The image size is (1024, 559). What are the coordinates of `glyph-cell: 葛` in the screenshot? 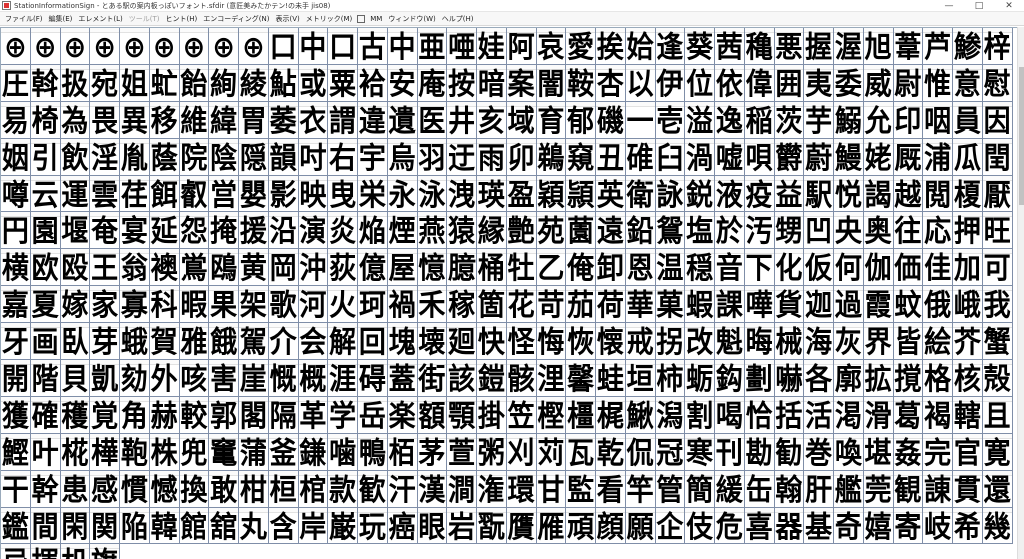 It's located at (908, 415).